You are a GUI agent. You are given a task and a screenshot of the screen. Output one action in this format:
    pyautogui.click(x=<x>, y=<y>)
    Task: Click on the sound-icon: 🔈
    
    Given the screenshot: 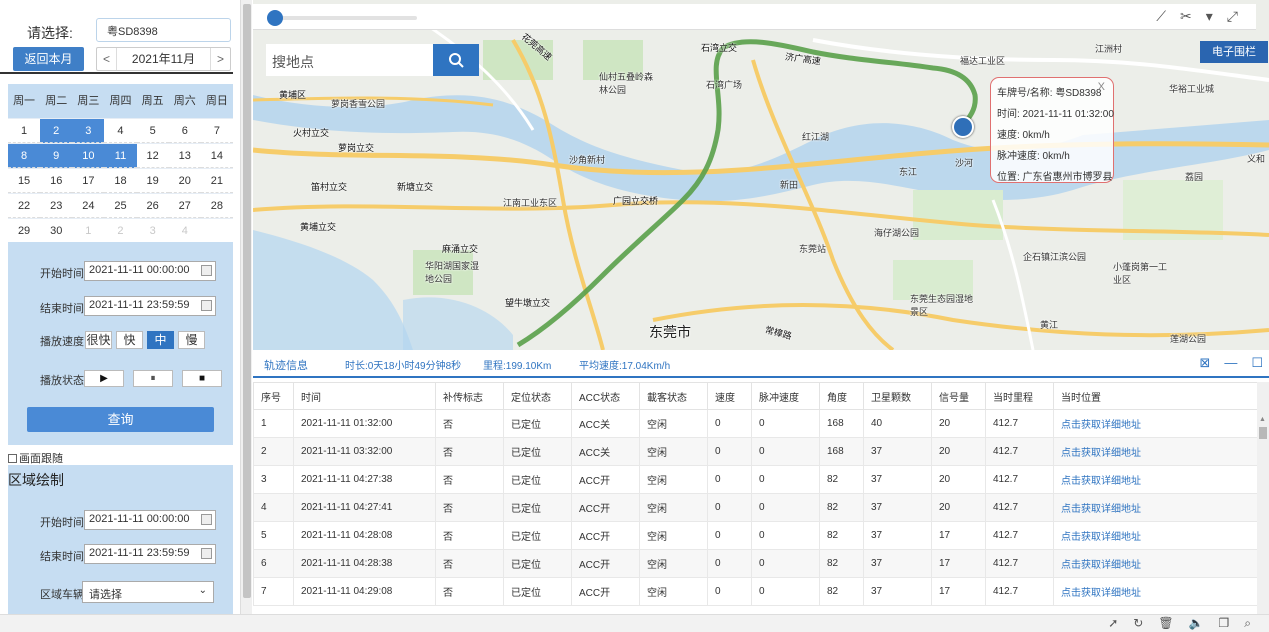 What is the action you would take?
    pyautogui.click(x=1196, y=623)
    